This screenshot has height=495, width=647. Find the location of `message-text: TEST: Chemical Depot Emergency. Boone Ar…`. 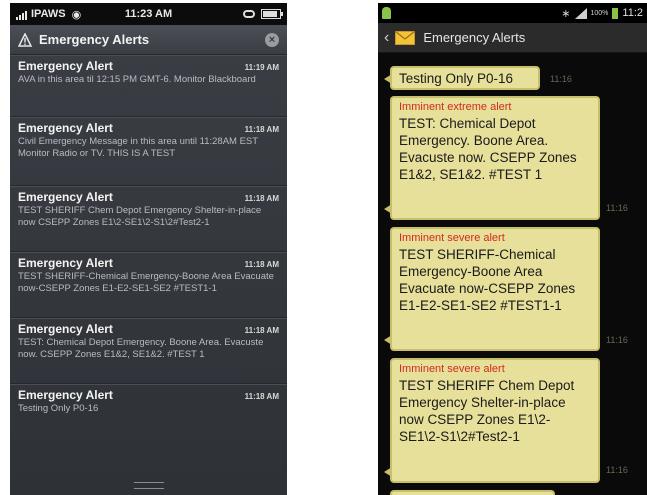

message-text: TEST: Chemical Depot Emergency. Boone Ar… is located at coordinates (488, 149).